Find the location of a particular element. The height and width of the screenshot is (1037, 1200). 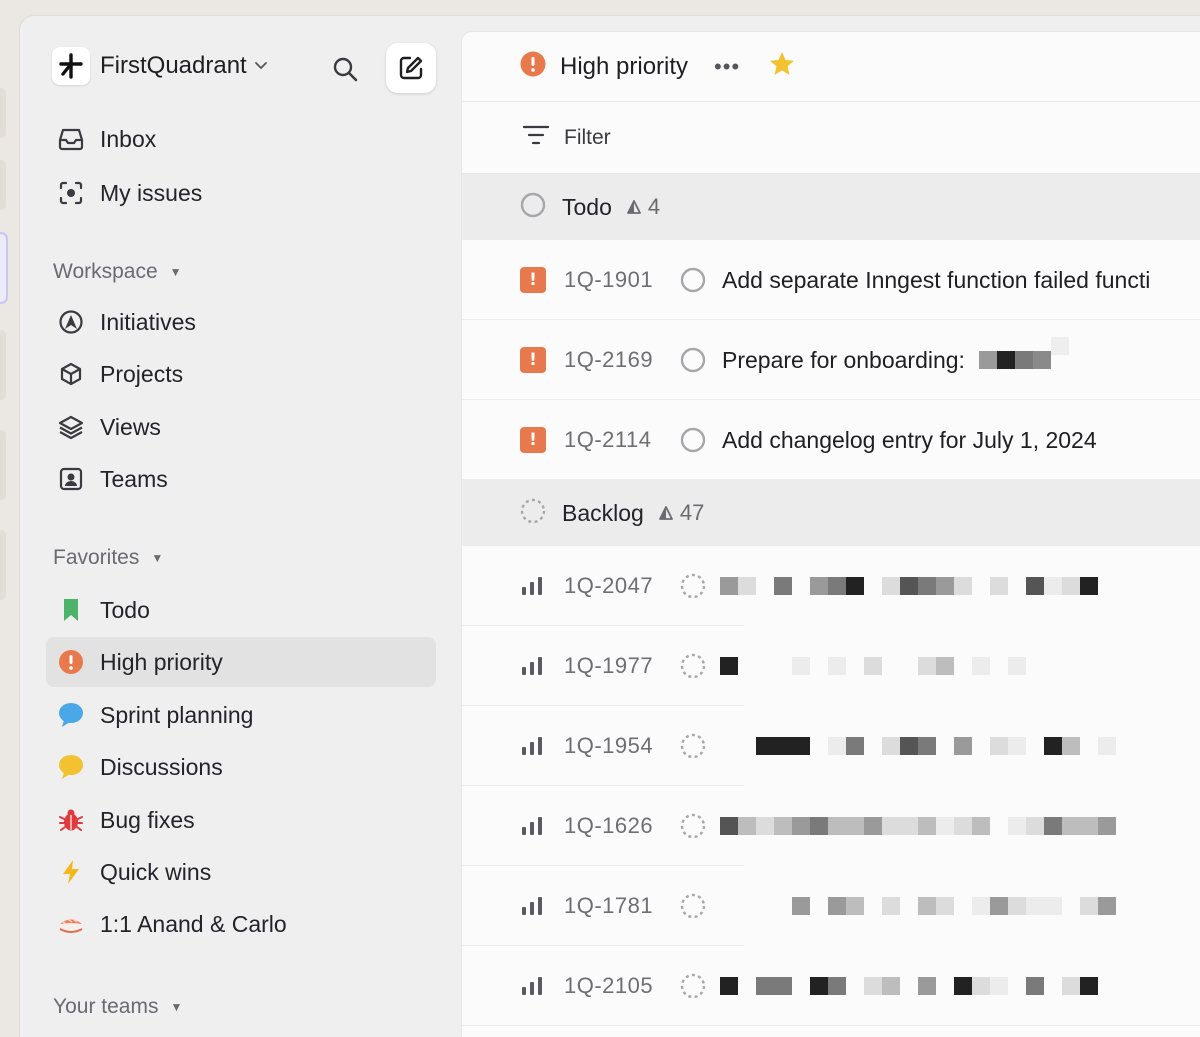

chevron-down-icon is located at coordinates (261, 67).